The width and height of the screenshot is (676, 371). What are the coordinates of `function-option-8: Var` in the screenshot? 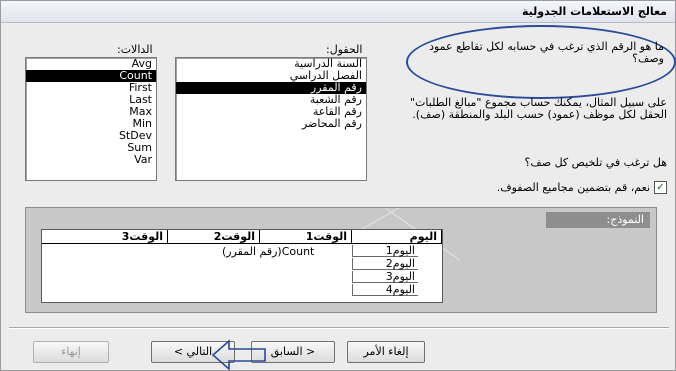 It's located at (91, 160).